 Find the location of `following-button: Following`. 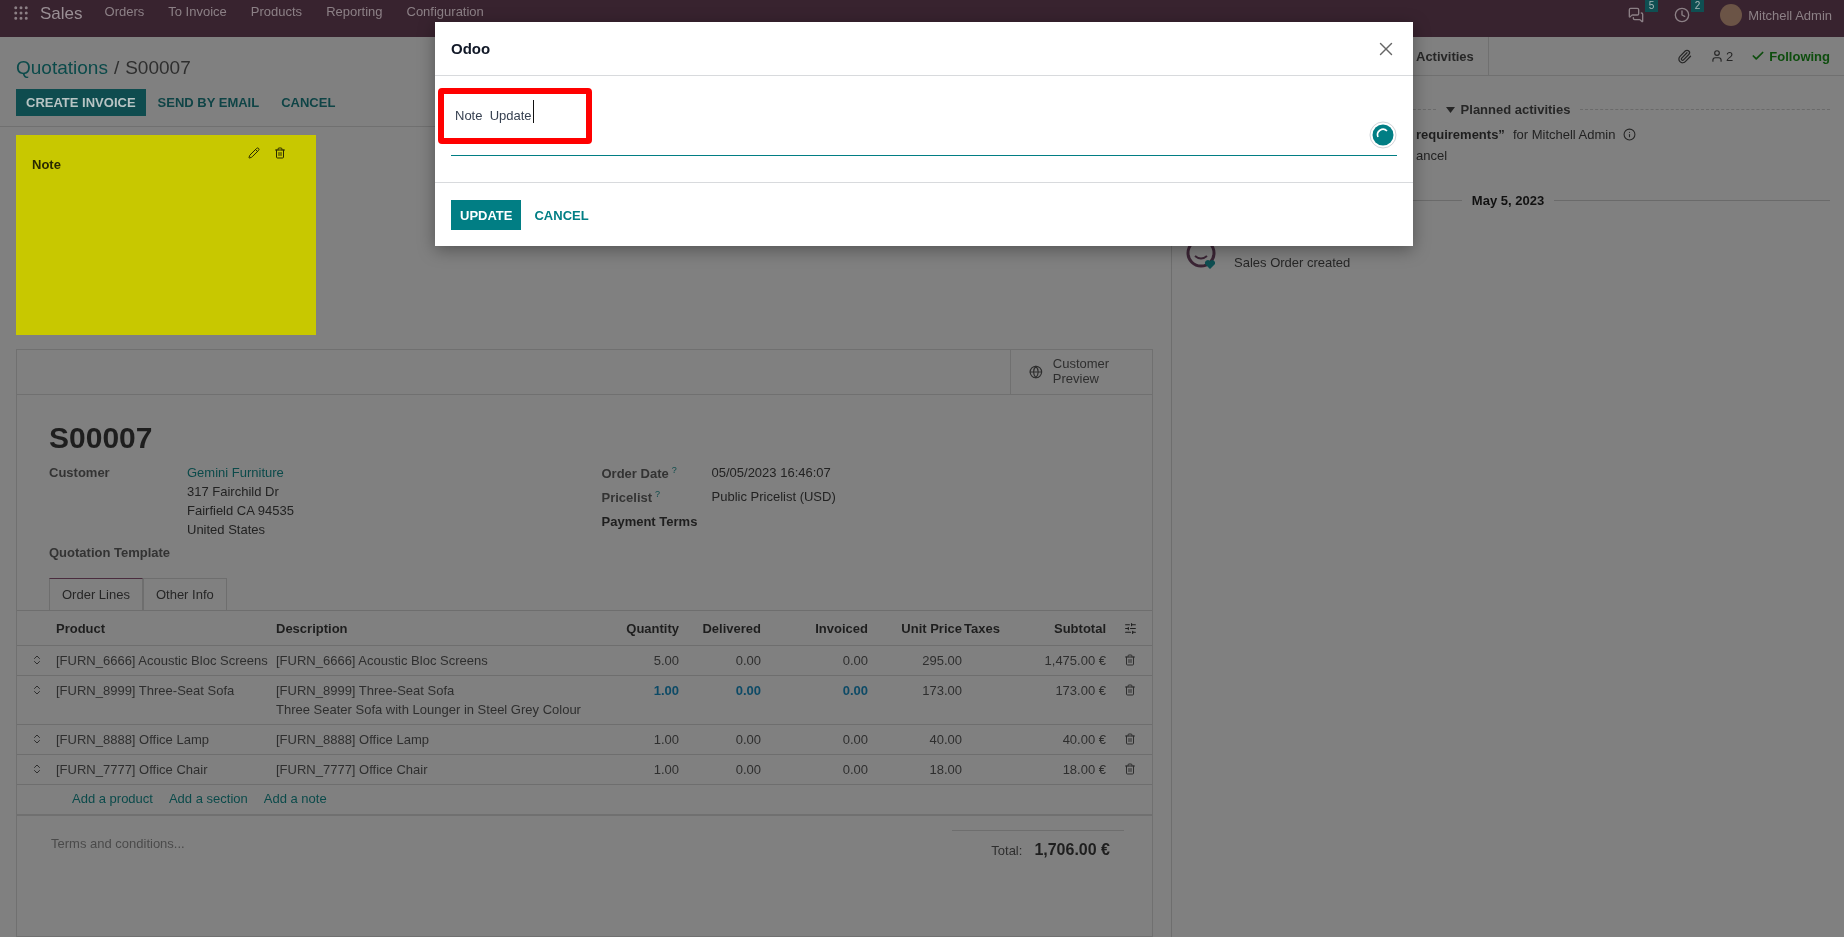

following-button: Following is located at coordinates (1799, 56).